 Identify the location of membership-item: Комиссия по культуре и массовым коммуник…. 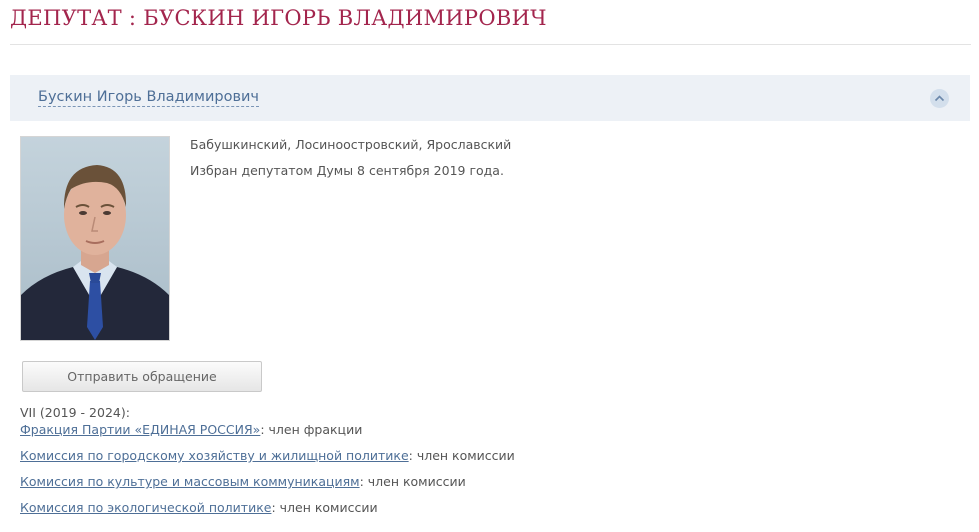
(243, 481).